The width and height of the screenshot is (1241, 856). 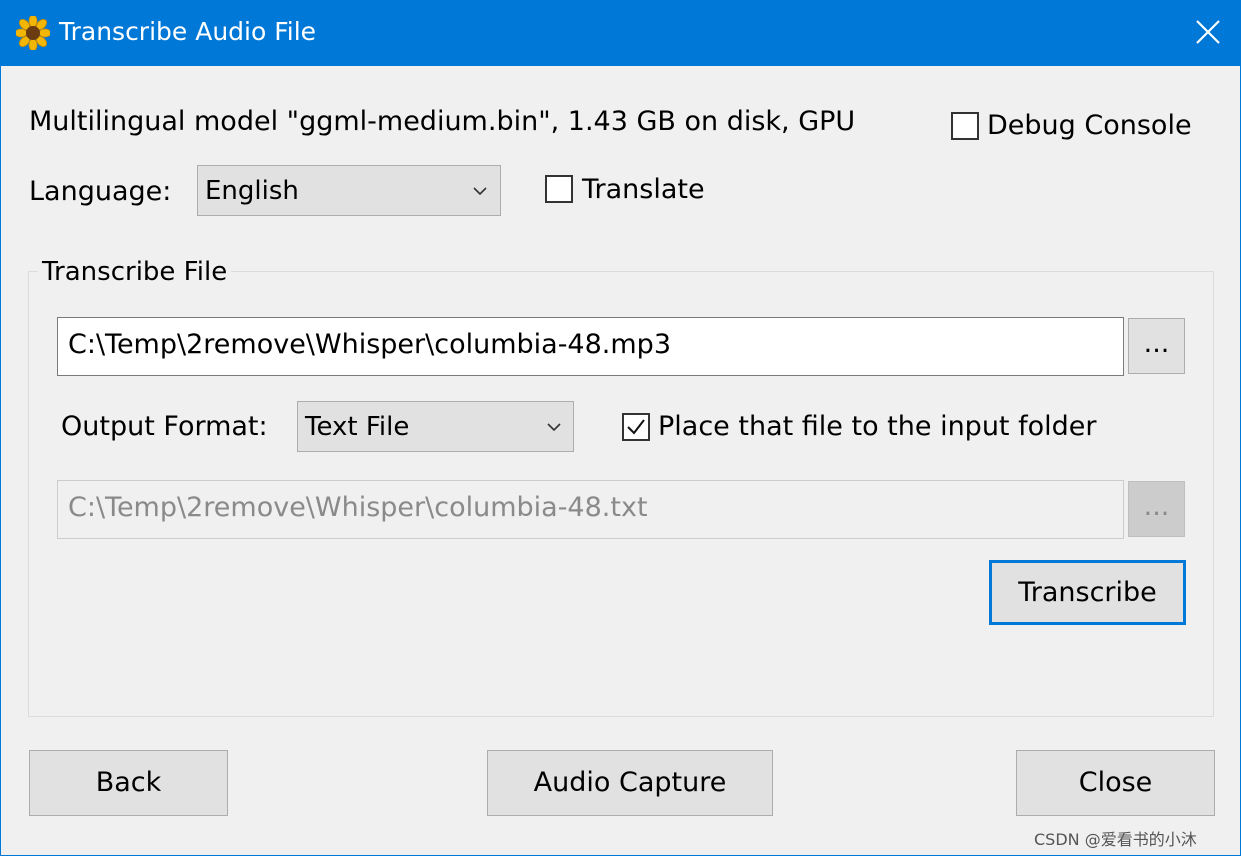 I want to click on audio-capture-button: Audio Capture, so click(x=630, y=783).